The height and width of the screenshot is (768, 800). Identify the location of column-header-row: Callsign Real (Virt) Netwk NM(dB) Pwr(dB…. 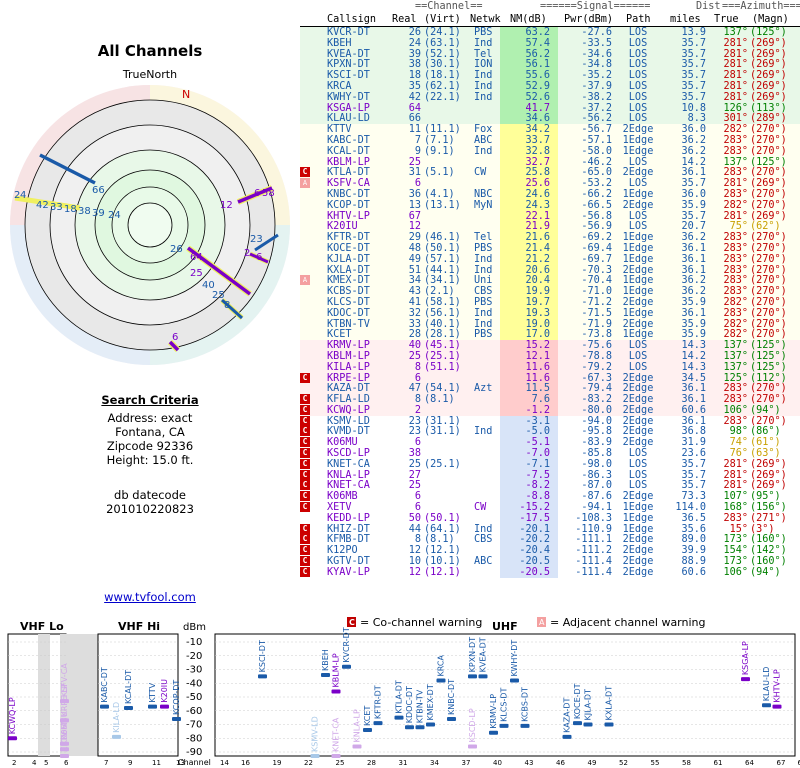
(550, 20).